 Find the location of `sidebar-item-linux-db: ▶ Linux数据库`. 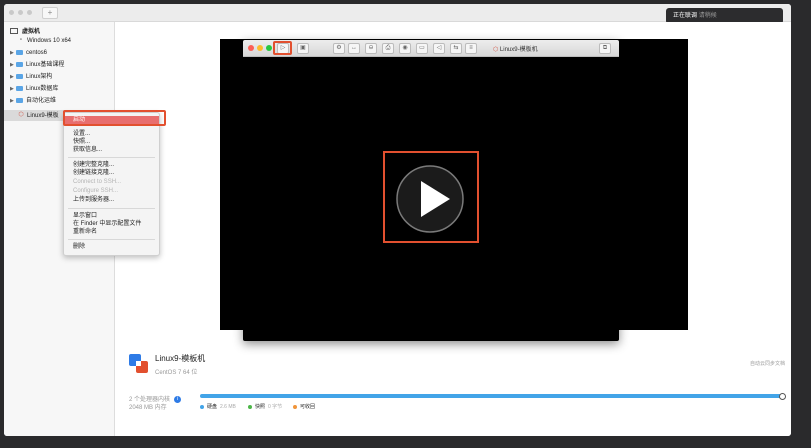

sidebar-item-linux-db: ▶ Linux数据库 is located at coordinates (34, 89).